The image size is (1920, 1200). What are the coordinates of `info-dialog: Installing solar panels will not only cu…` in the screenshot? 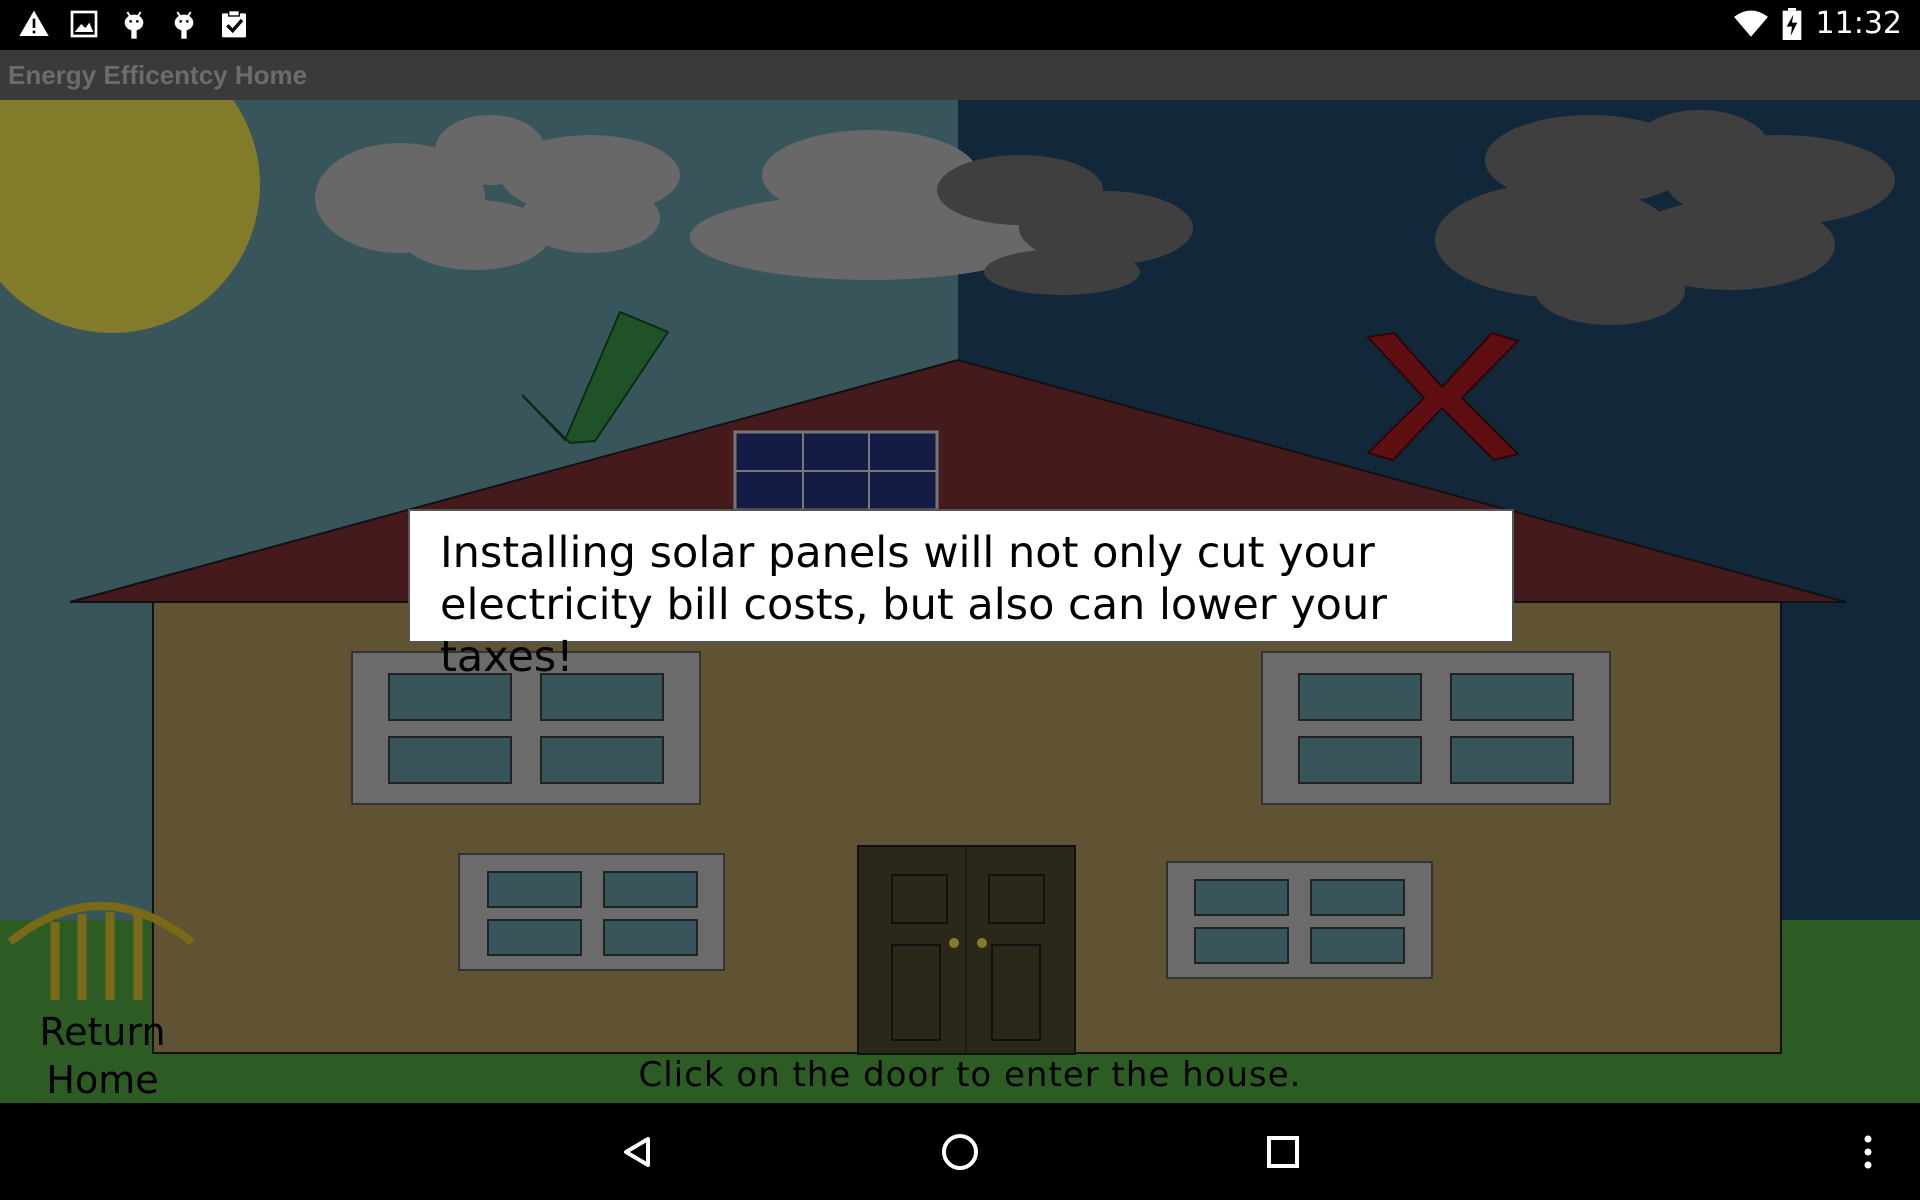 It's located at (961, 595).